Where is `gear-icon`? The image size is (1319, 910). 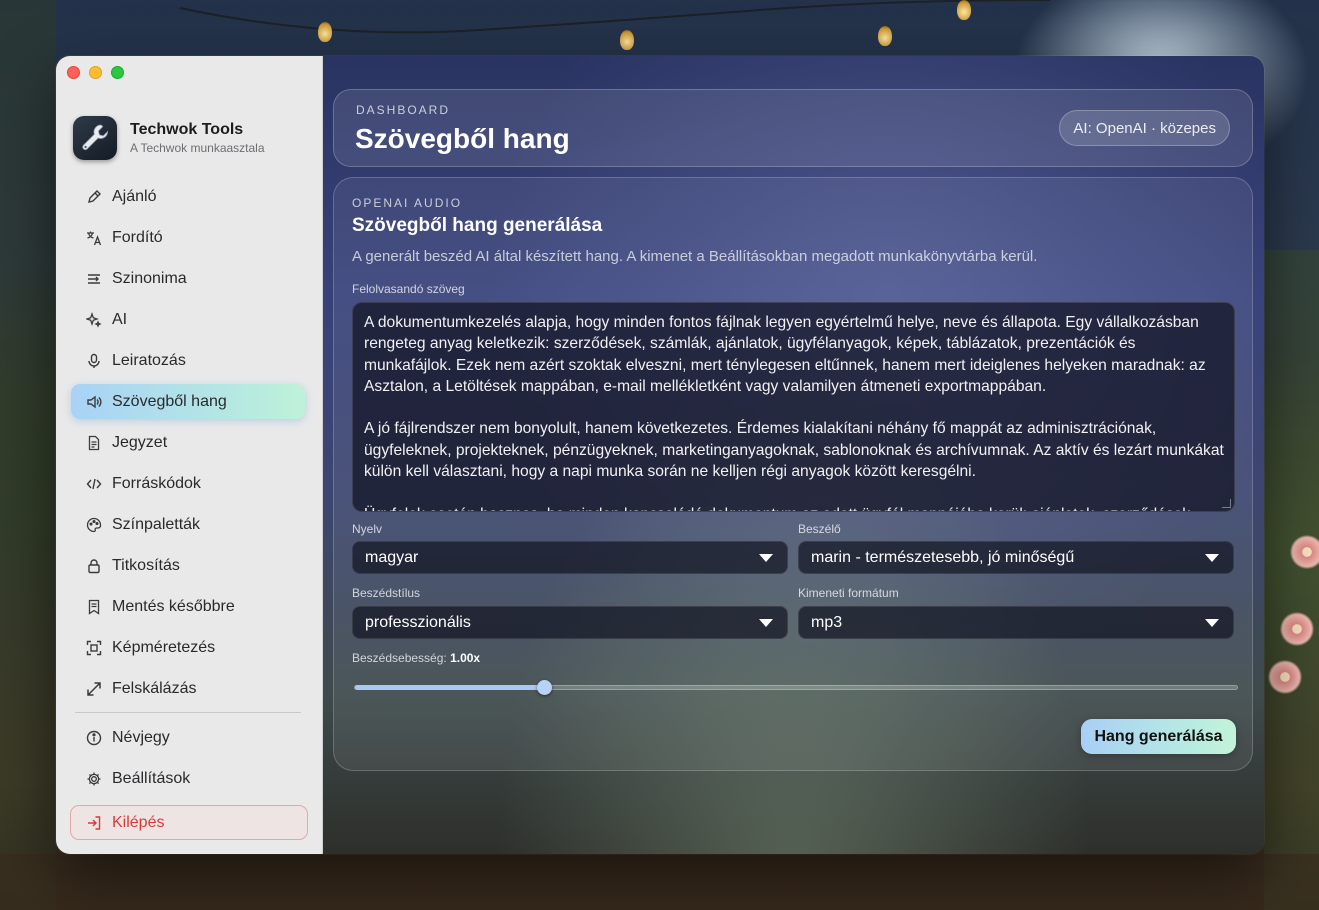
gear-icon is located at coordinates (94, 779).